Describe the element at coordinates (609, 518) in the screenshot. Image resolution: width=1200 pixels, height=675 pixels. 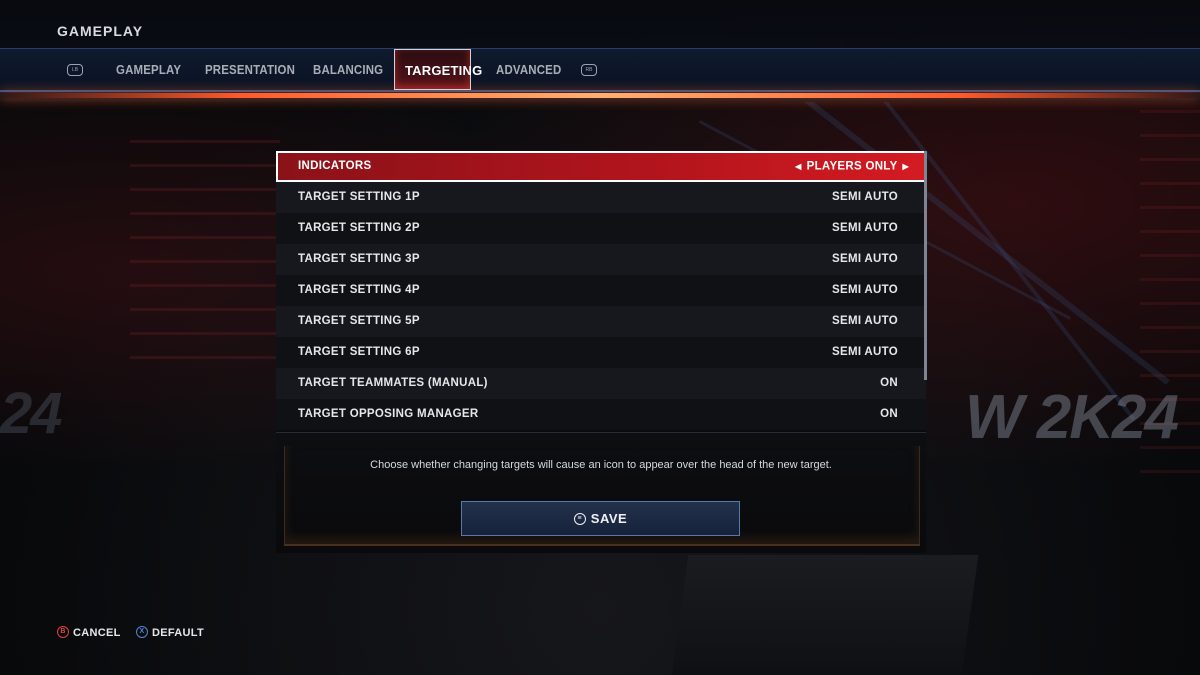
I see `save-label: SAVE` at that location.